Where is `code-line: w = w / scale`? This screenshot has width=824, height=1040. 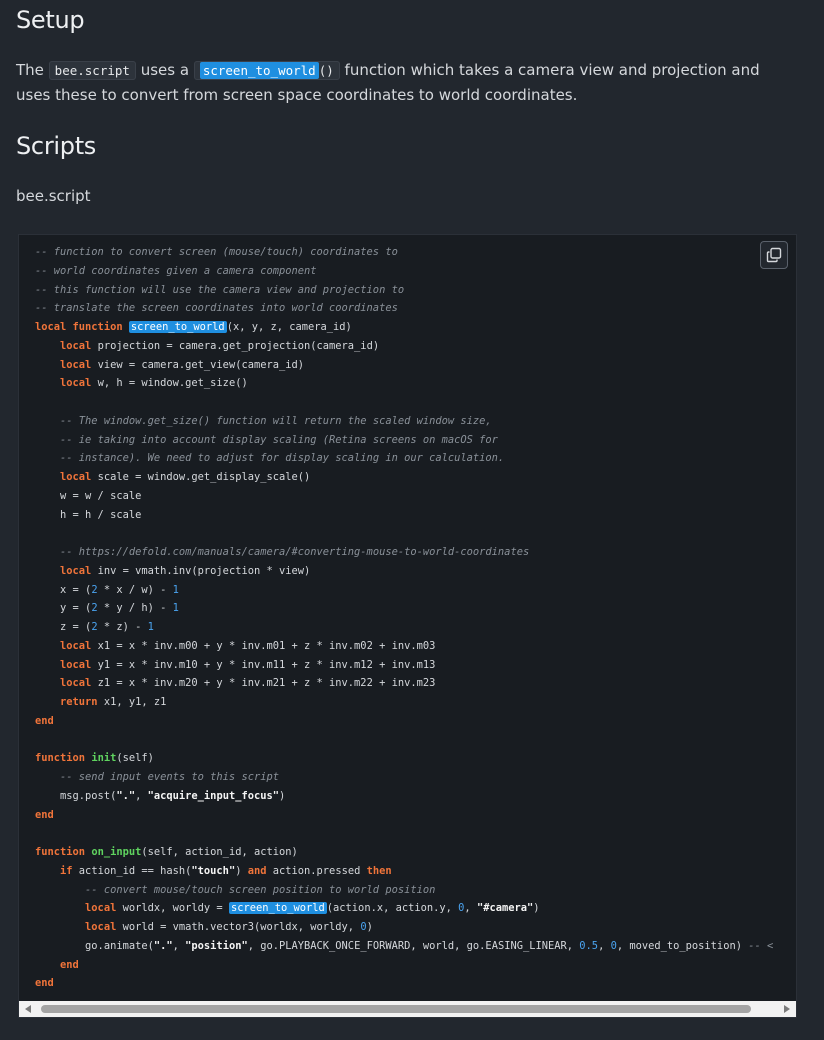 code-line: w = w / scale is located at coordinates (88, 496).